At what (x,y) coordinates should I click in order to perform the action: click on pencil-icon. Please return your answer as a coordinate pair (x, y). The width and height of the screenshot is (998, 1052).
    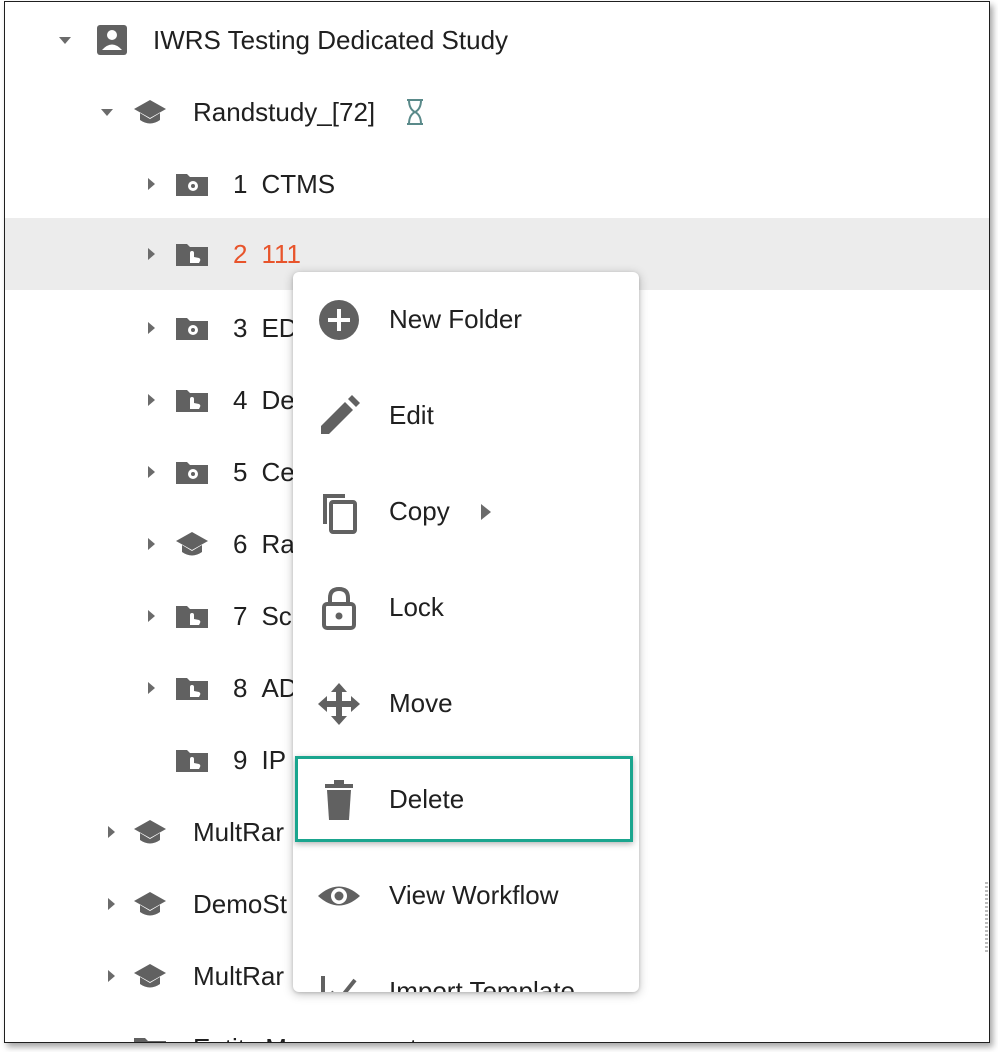
    Looking at the image, I should click on (340, 414).